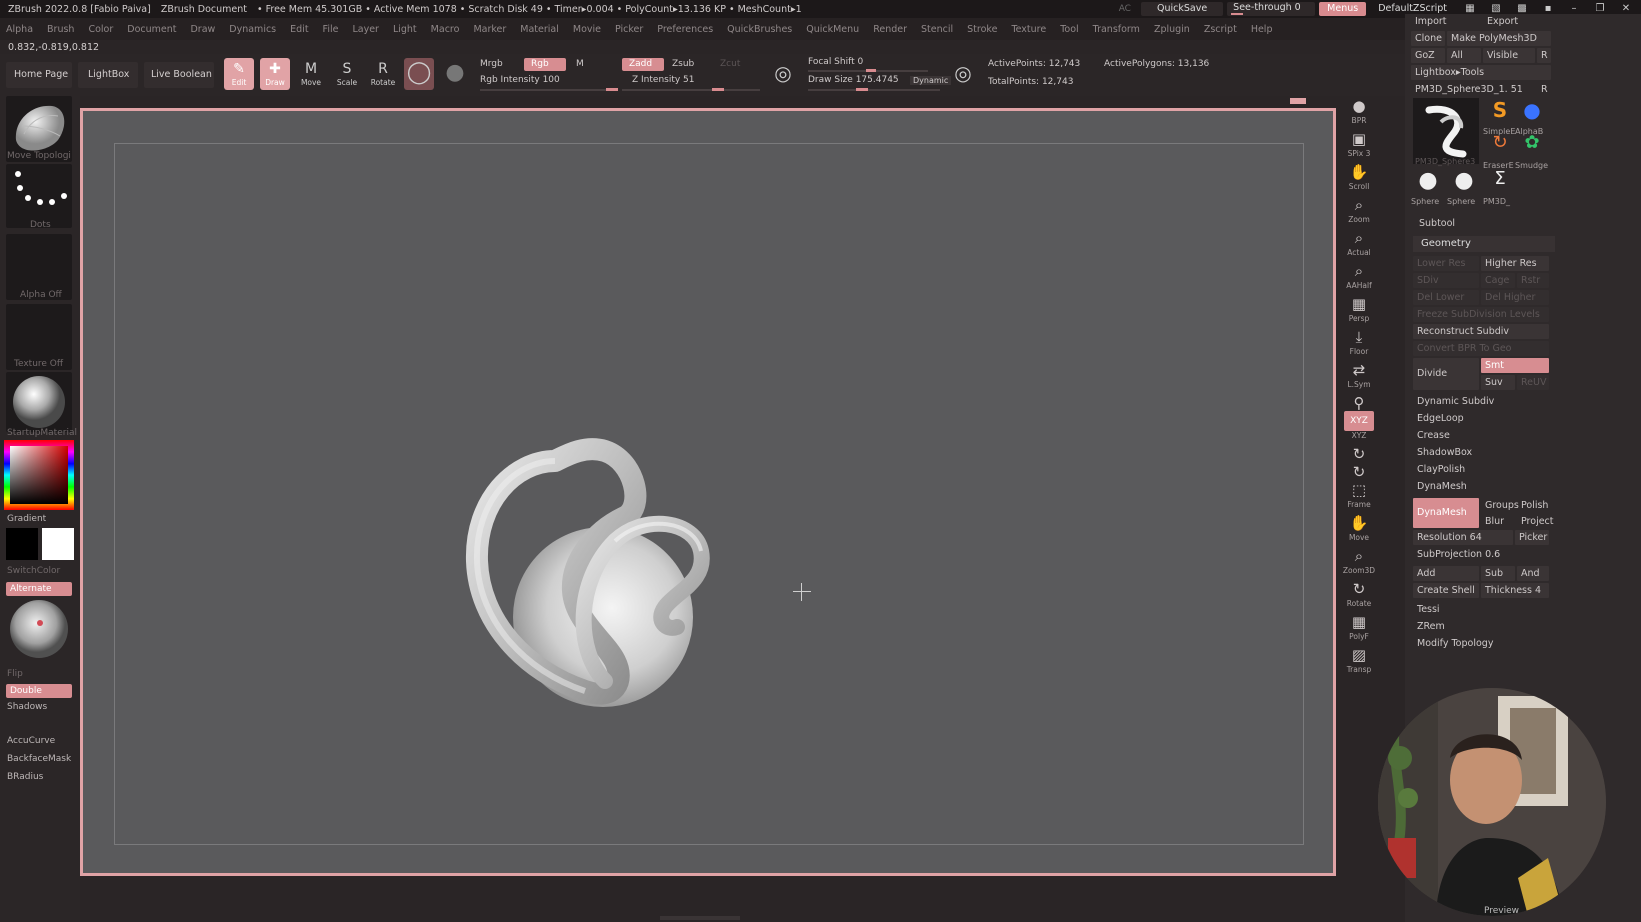 The image size is (1641, 922). What do you see at coordinates (39, 75) in the screenshot?
I see `home-page-button: Home Page` at bounding box center [39, 75].